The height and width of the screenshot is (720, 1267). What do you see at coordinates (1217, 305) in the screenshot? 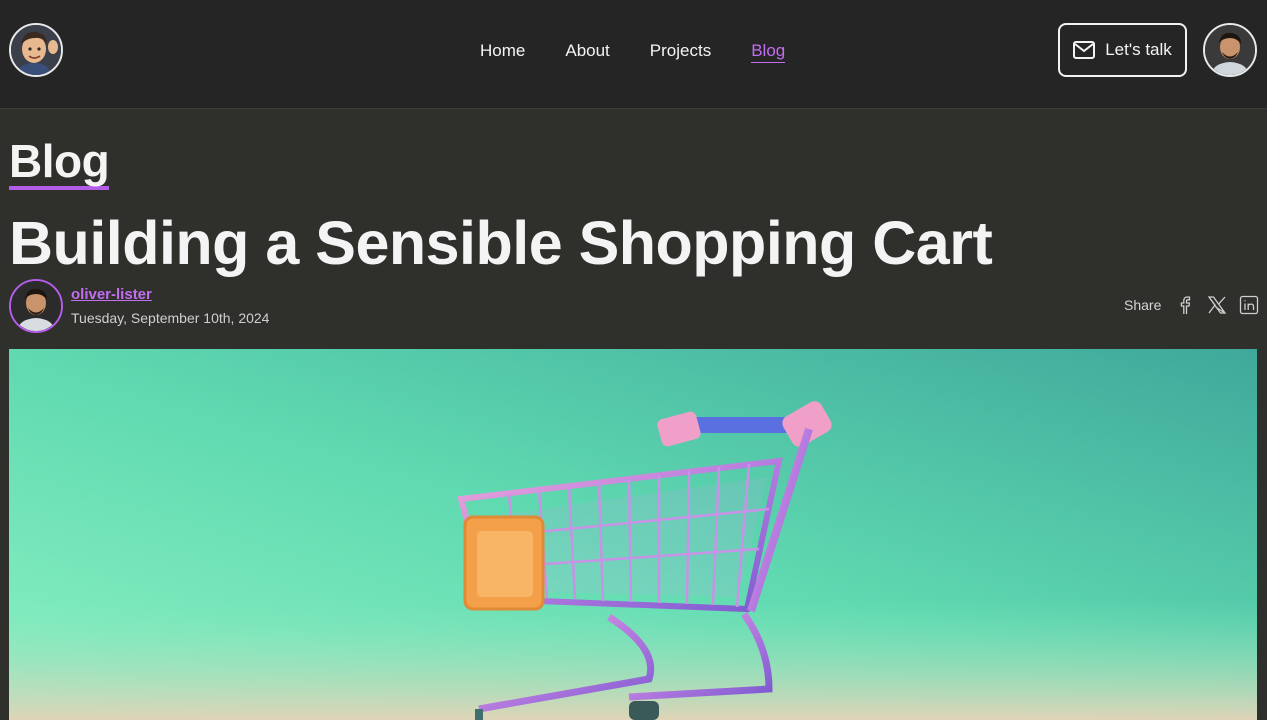
I see `x-icon` at bounding box center [1217, 305].